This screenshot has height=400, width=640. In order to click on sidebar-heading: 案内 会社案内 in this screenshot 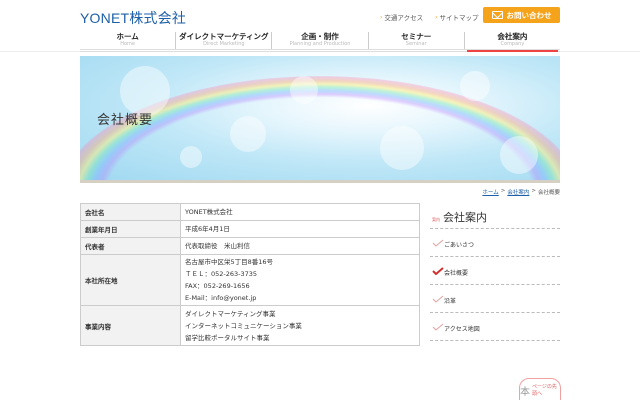, I will do `click(459, 217)`.